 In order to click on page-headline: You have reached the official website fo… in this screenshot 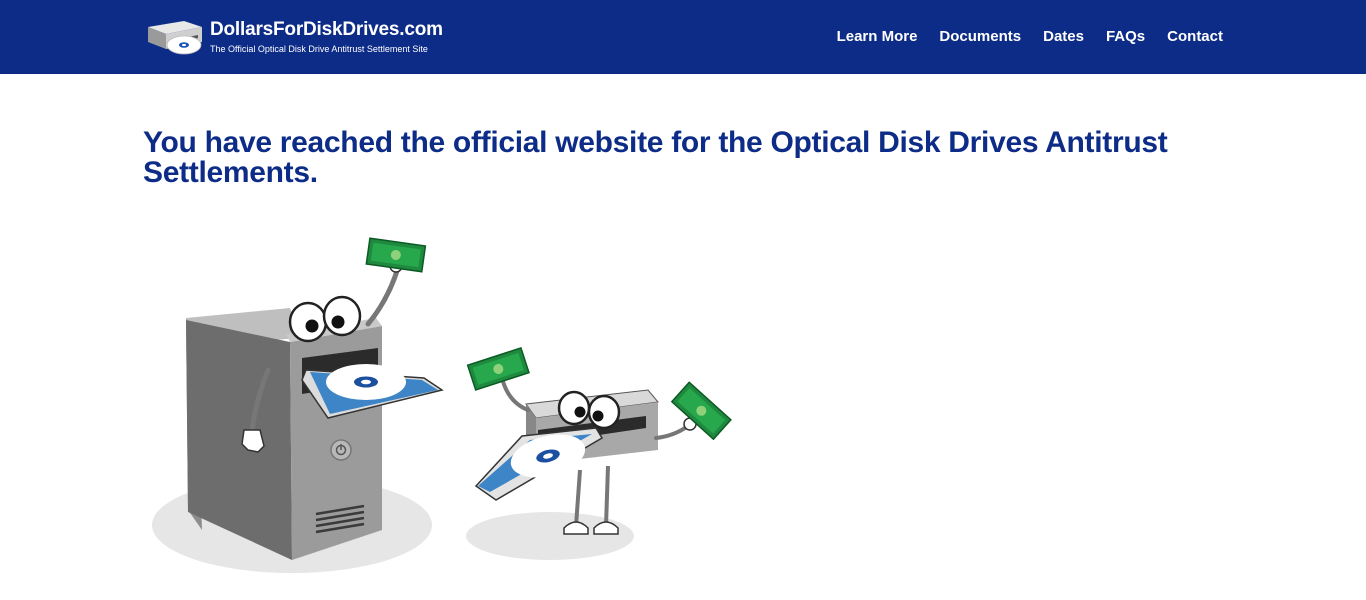, I will do `click(655, 157)`.